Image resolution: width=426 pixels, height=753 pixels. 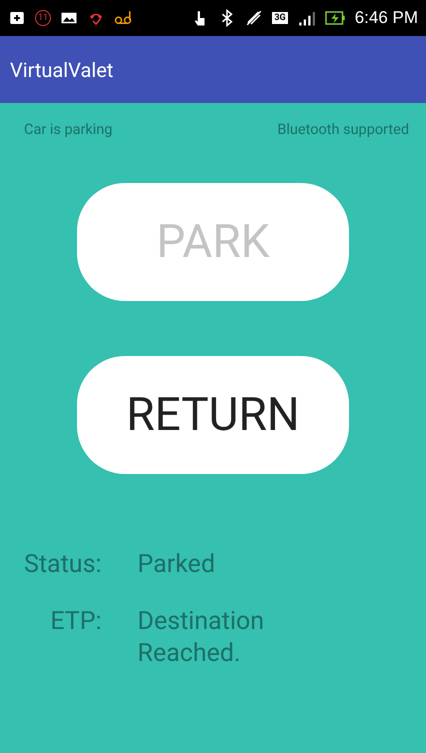 I want to click on bluetooth-status-text: Bluetooth supported, so click(x=343, y=129).